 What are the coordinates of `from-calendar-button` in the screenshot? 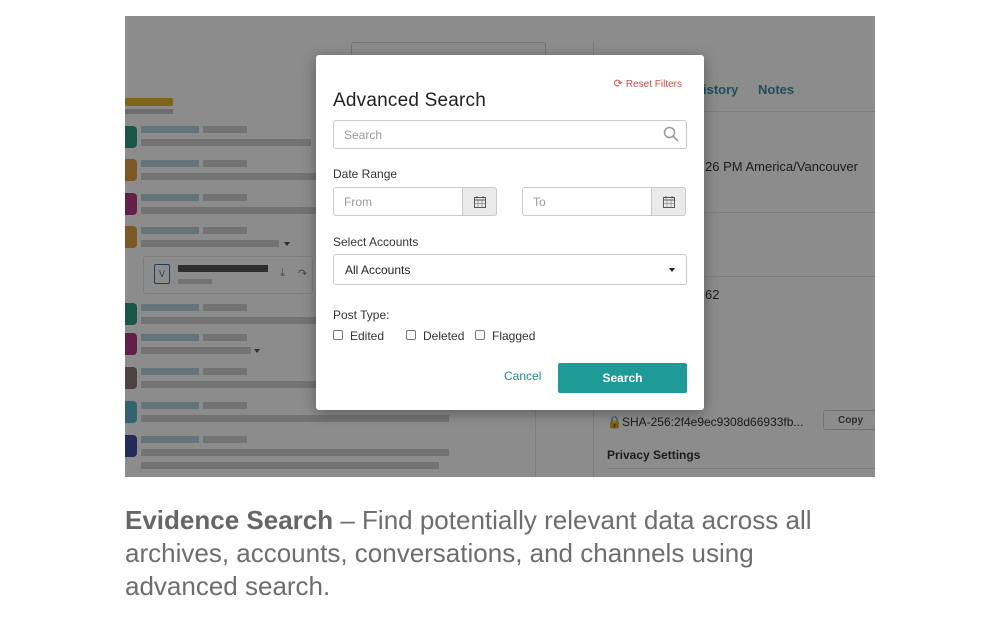 It's located at (480, 201).